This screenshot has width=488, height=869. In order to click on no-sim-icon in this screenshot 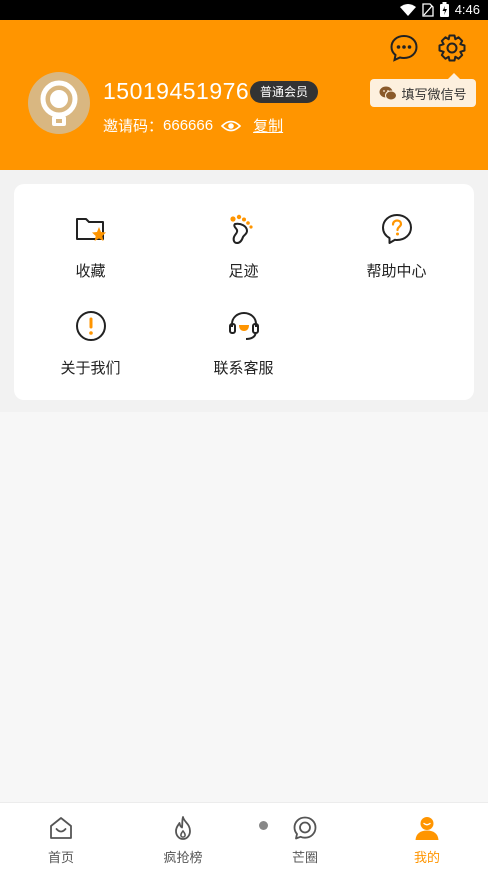, I will do `click(428, 9)`.